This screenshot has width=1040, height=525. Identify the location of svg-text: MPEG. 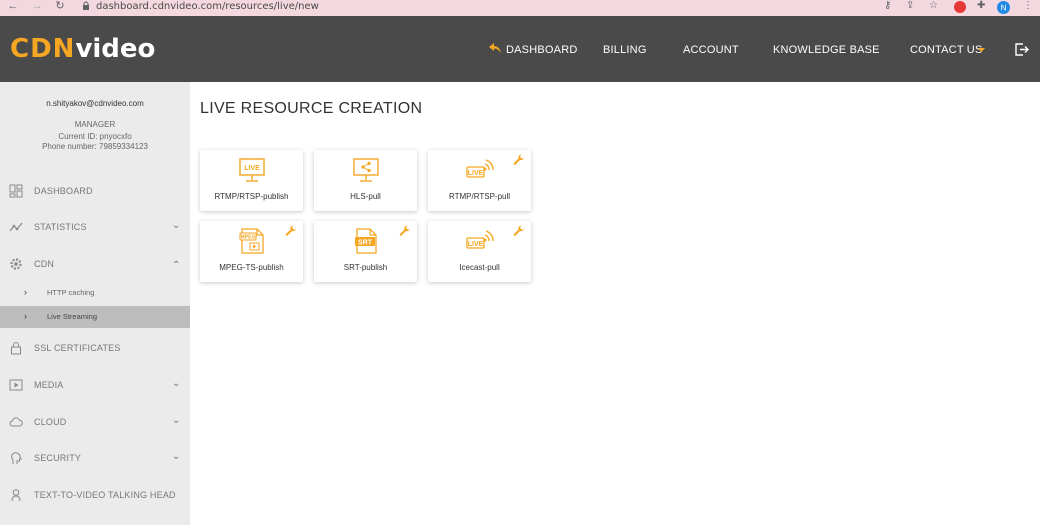
(248, 238).